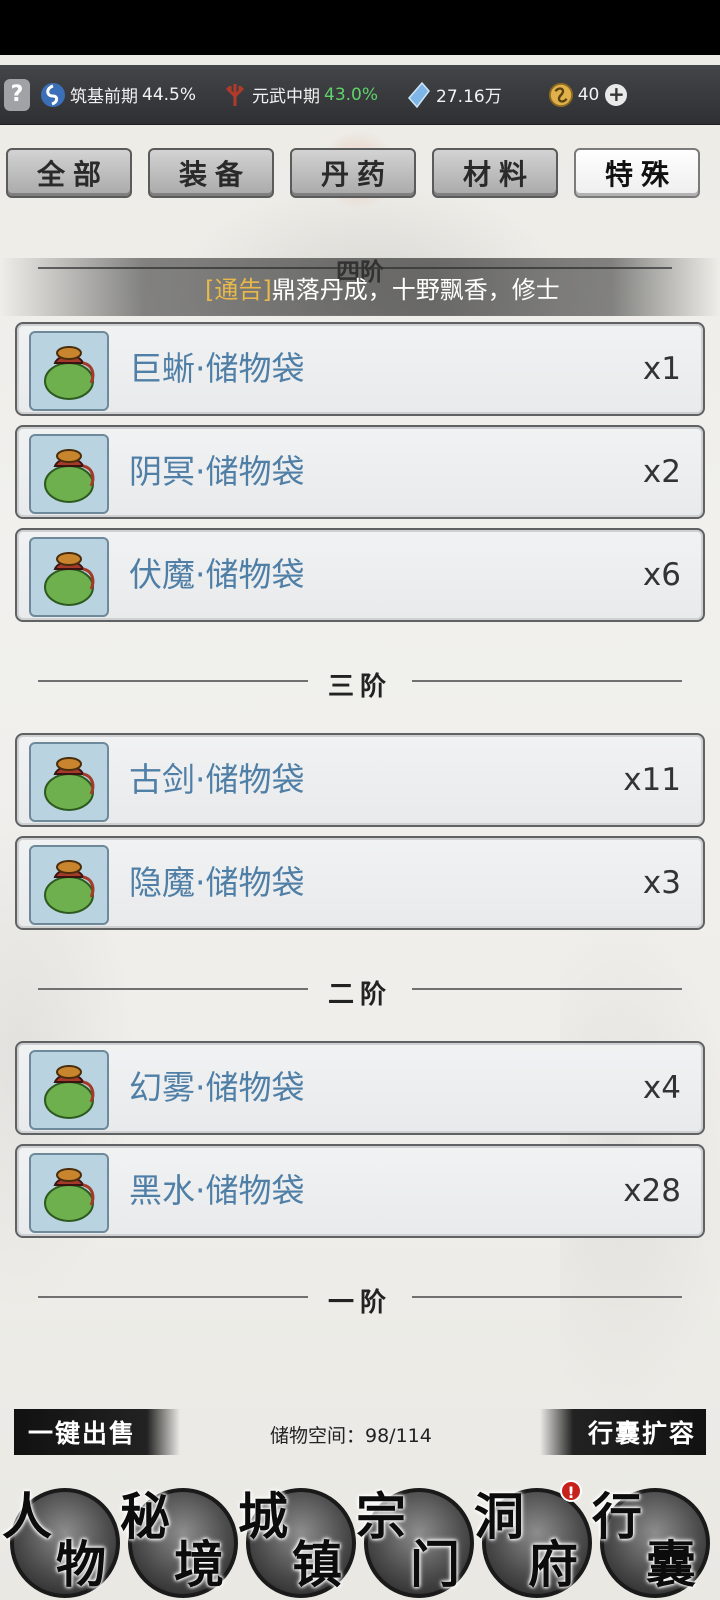 The image size is (720, 1600). Describe the element at coordinates (199, 1564) in the screenshot. I see `nav-char: 境` at that location.